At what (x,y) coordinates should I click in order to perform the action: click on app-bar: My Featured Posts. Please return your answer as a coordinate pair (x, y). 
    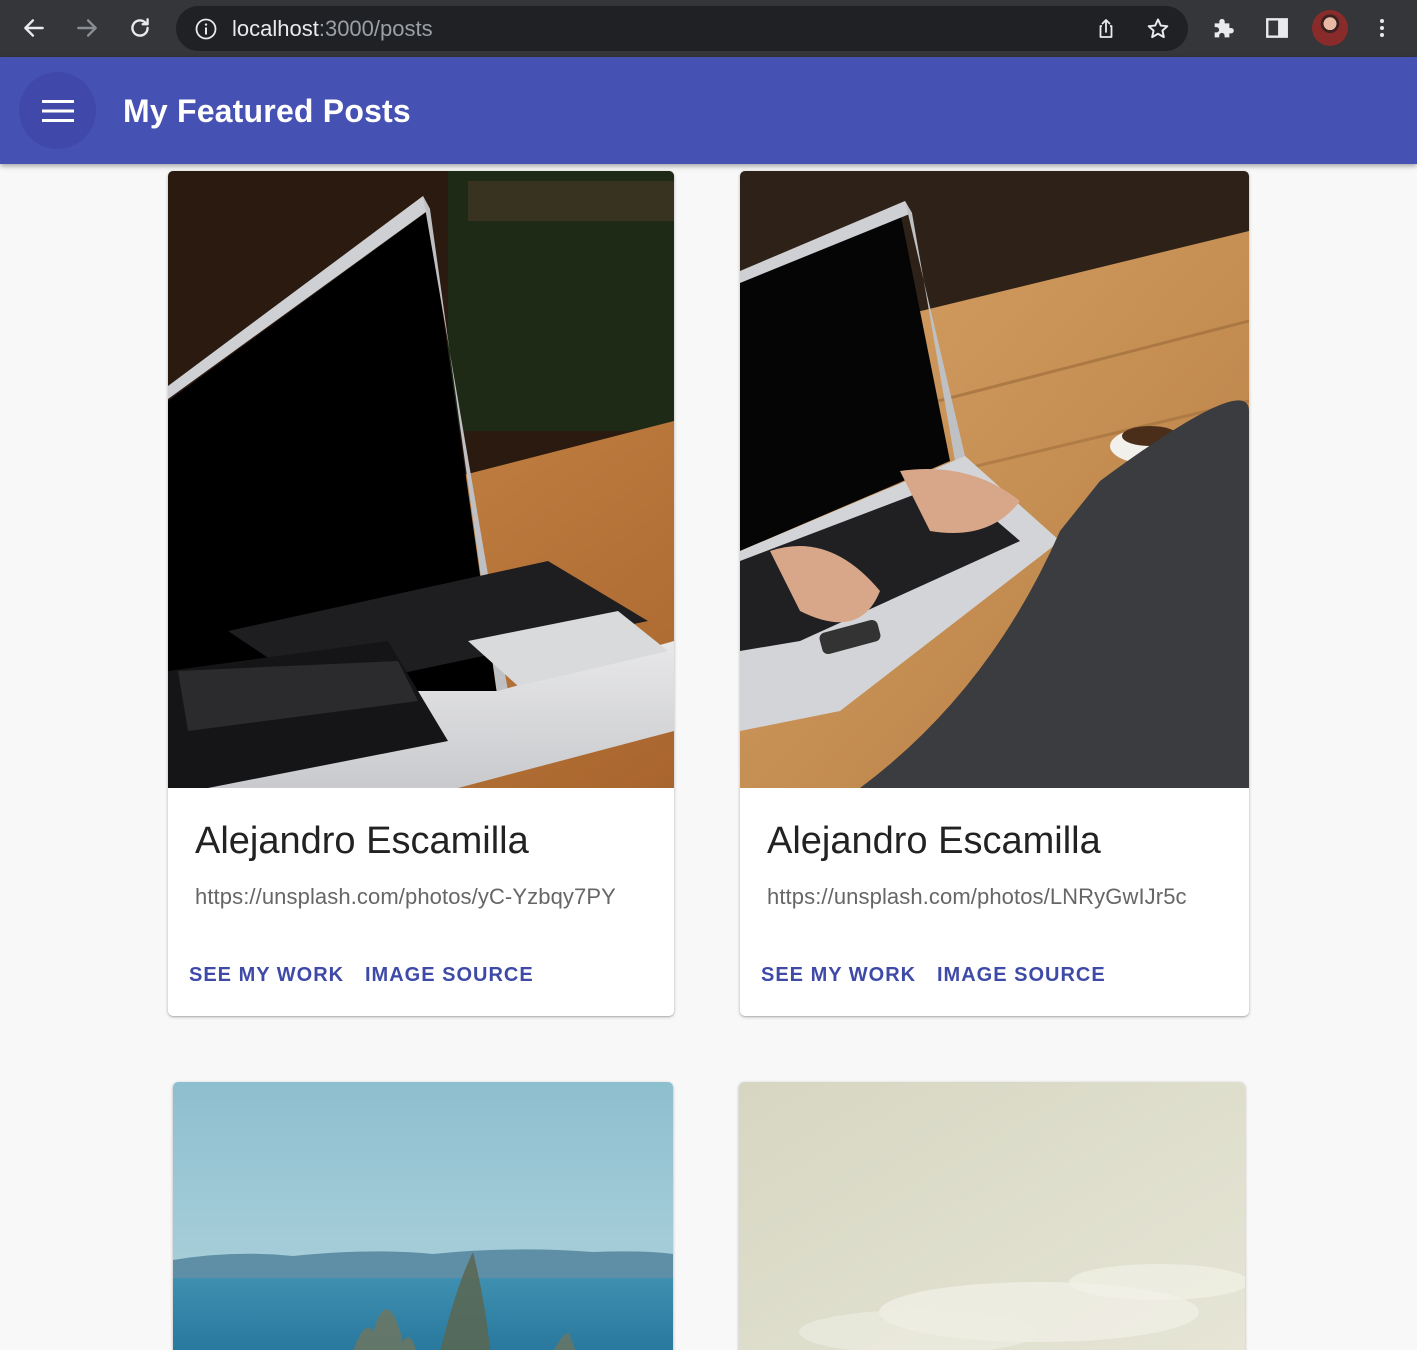
    Looking at the image, I should click on (708, 110).